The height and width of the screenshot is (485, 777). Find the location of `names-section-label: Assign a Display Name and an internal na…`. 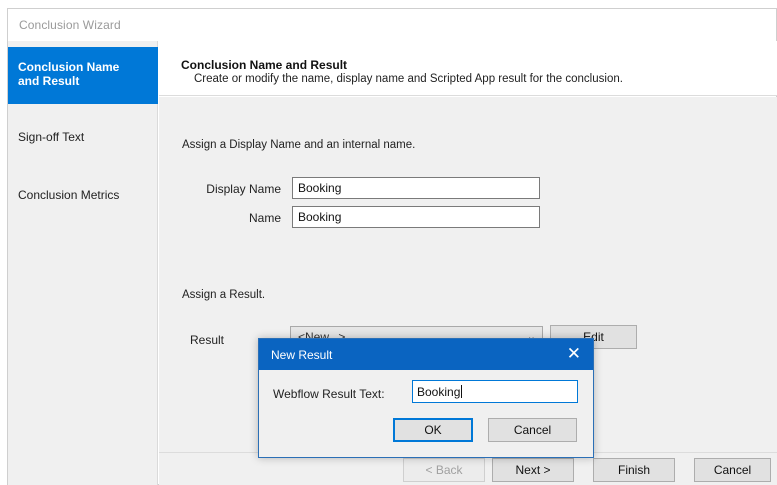

names-section-label: Assign a Display Name and an internal na… is located at coordinates (299, 145).